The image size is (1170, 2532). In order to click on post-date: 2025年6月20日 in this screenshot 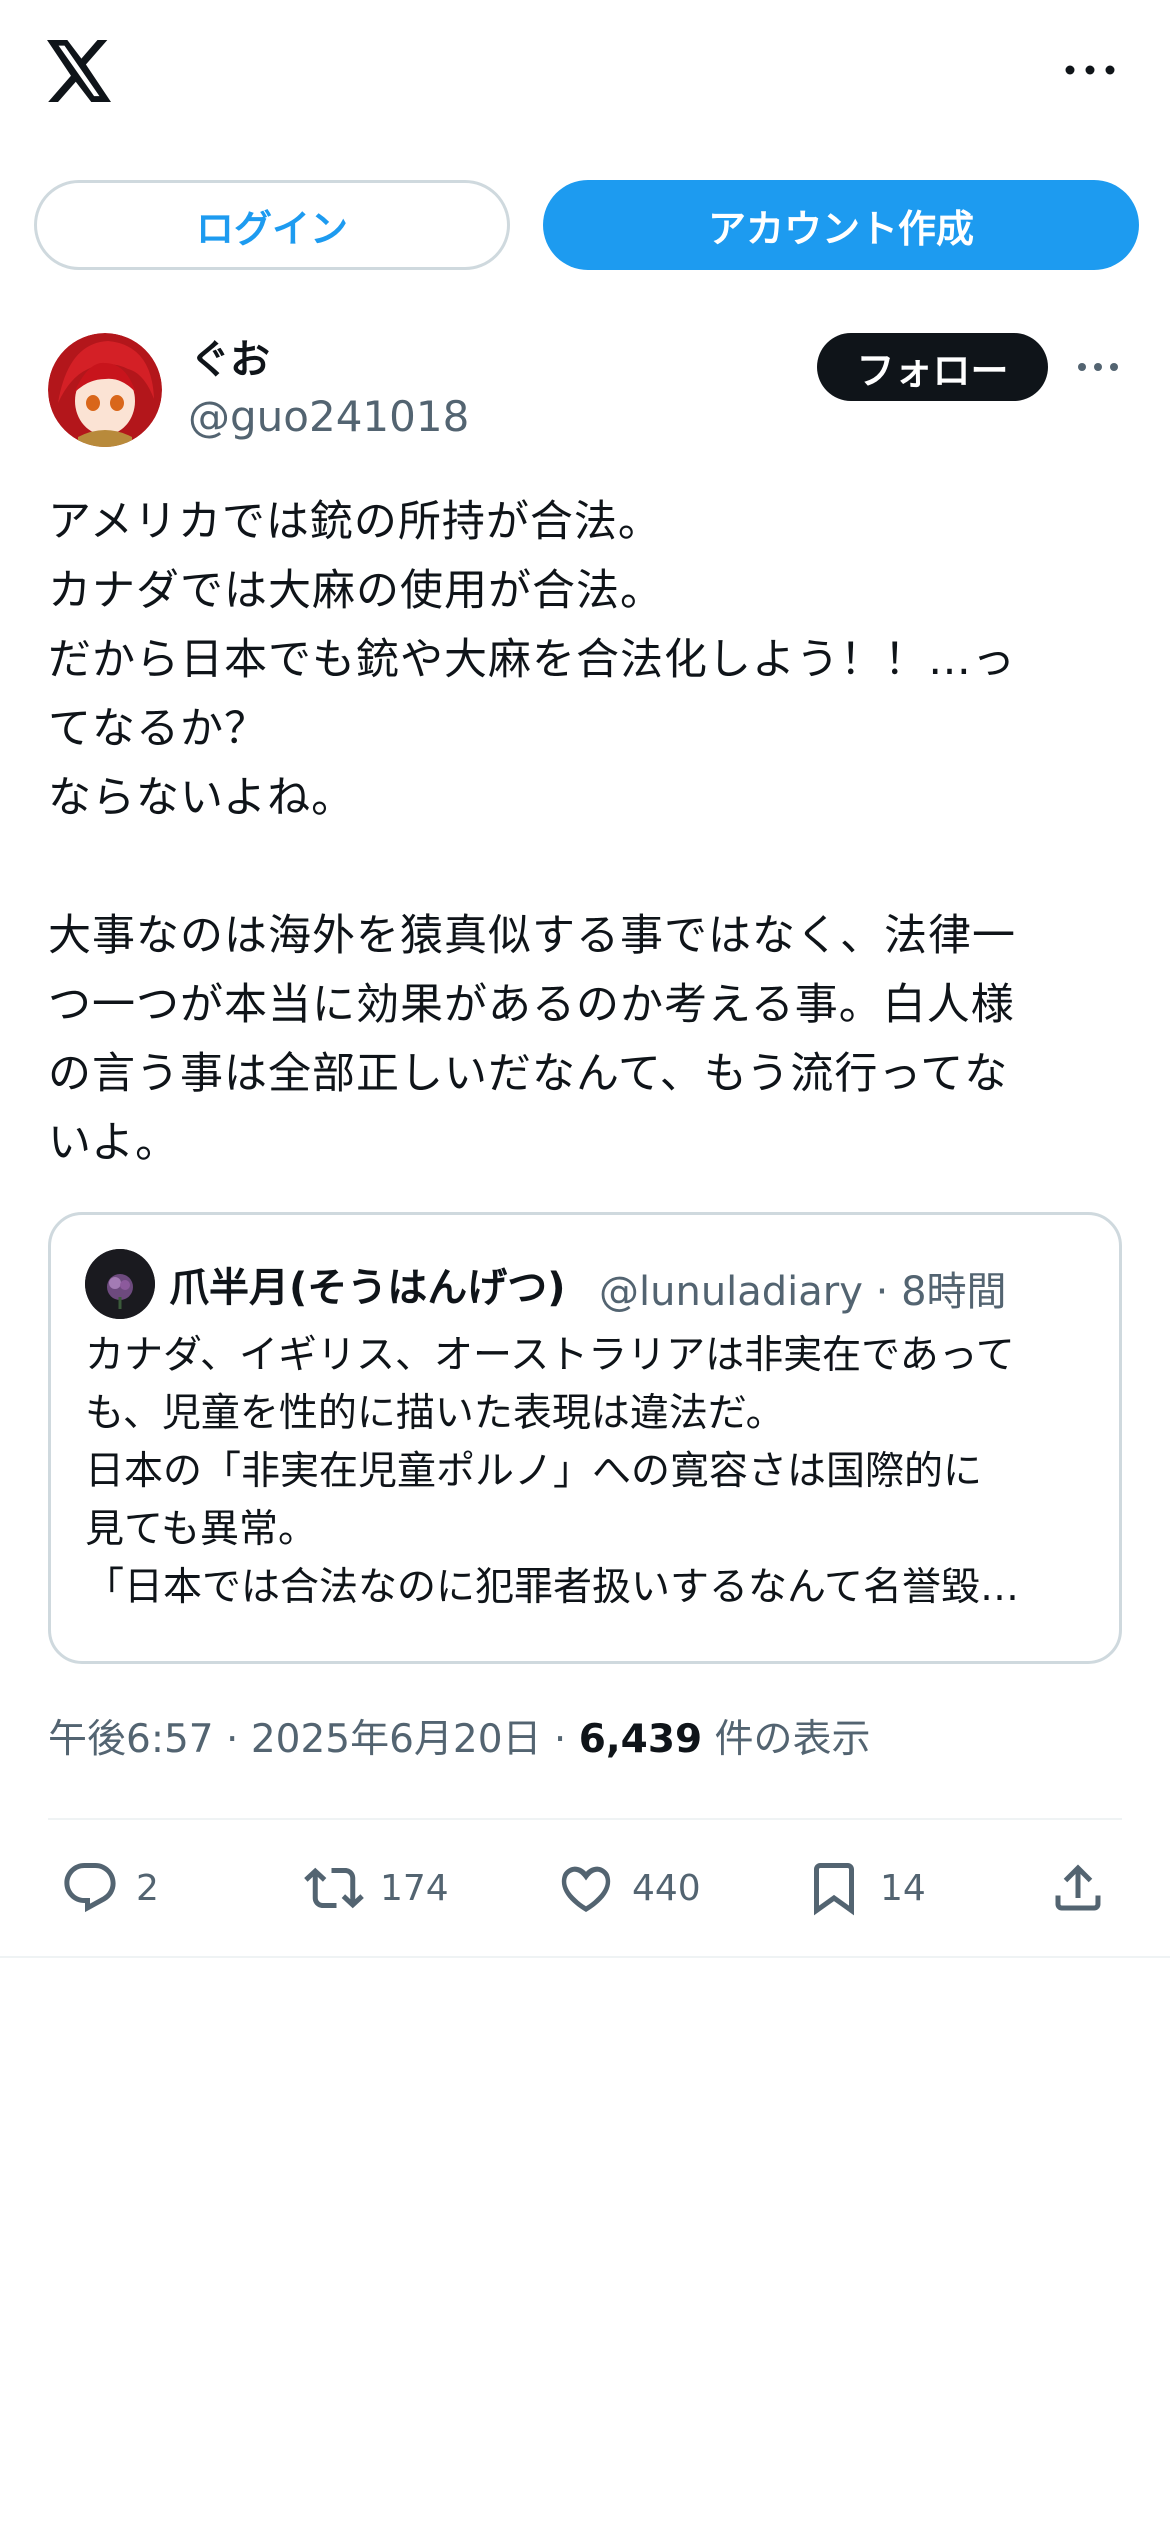, I will do `click(396, 1739)`.